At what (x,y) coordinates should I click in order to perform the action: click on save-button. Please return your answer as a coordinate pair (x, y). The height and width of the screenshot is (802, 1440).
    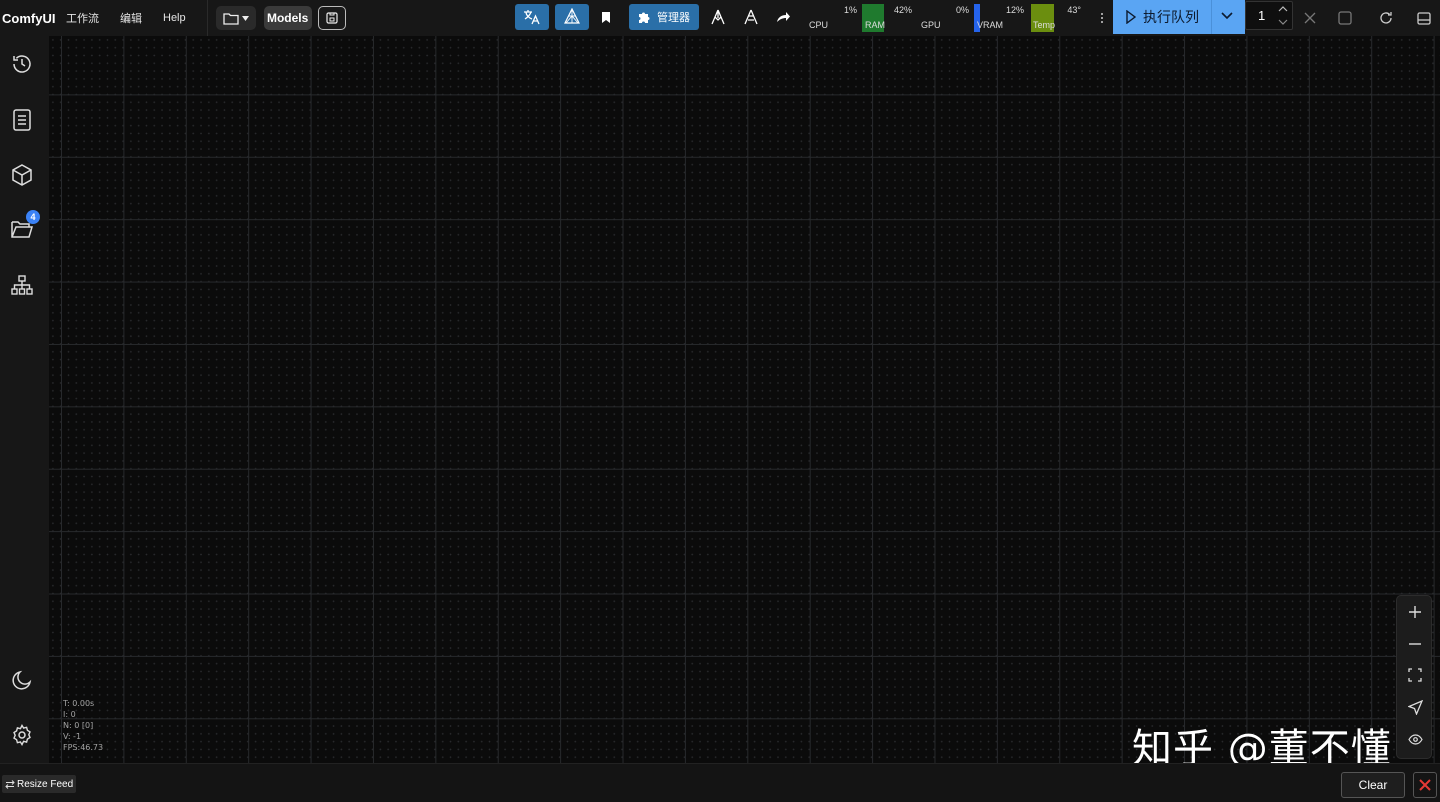
    Looking at the image, I should click on (331, 18).